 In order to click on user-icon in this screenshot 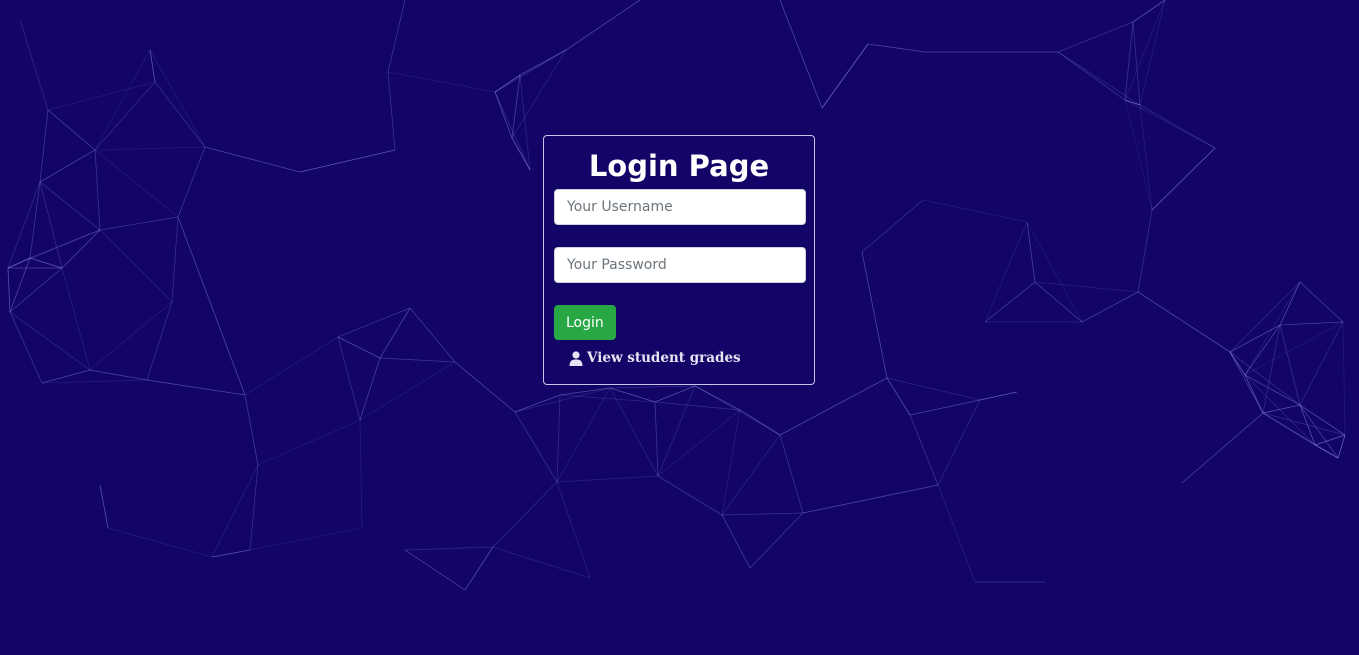, I will do `click(576, 358)`.